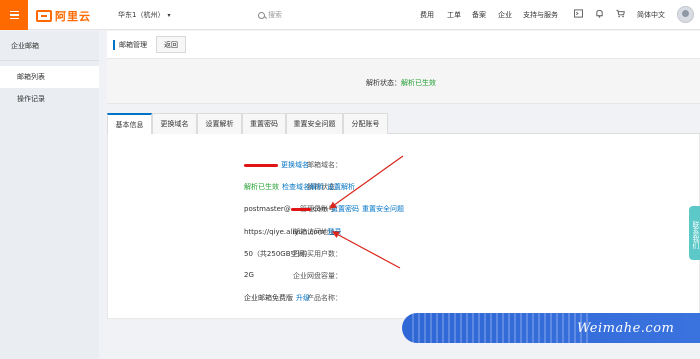 This screenshot has width=700, height=359. I want to click on region-label: 华东1（杭州）, so click(141, 15).